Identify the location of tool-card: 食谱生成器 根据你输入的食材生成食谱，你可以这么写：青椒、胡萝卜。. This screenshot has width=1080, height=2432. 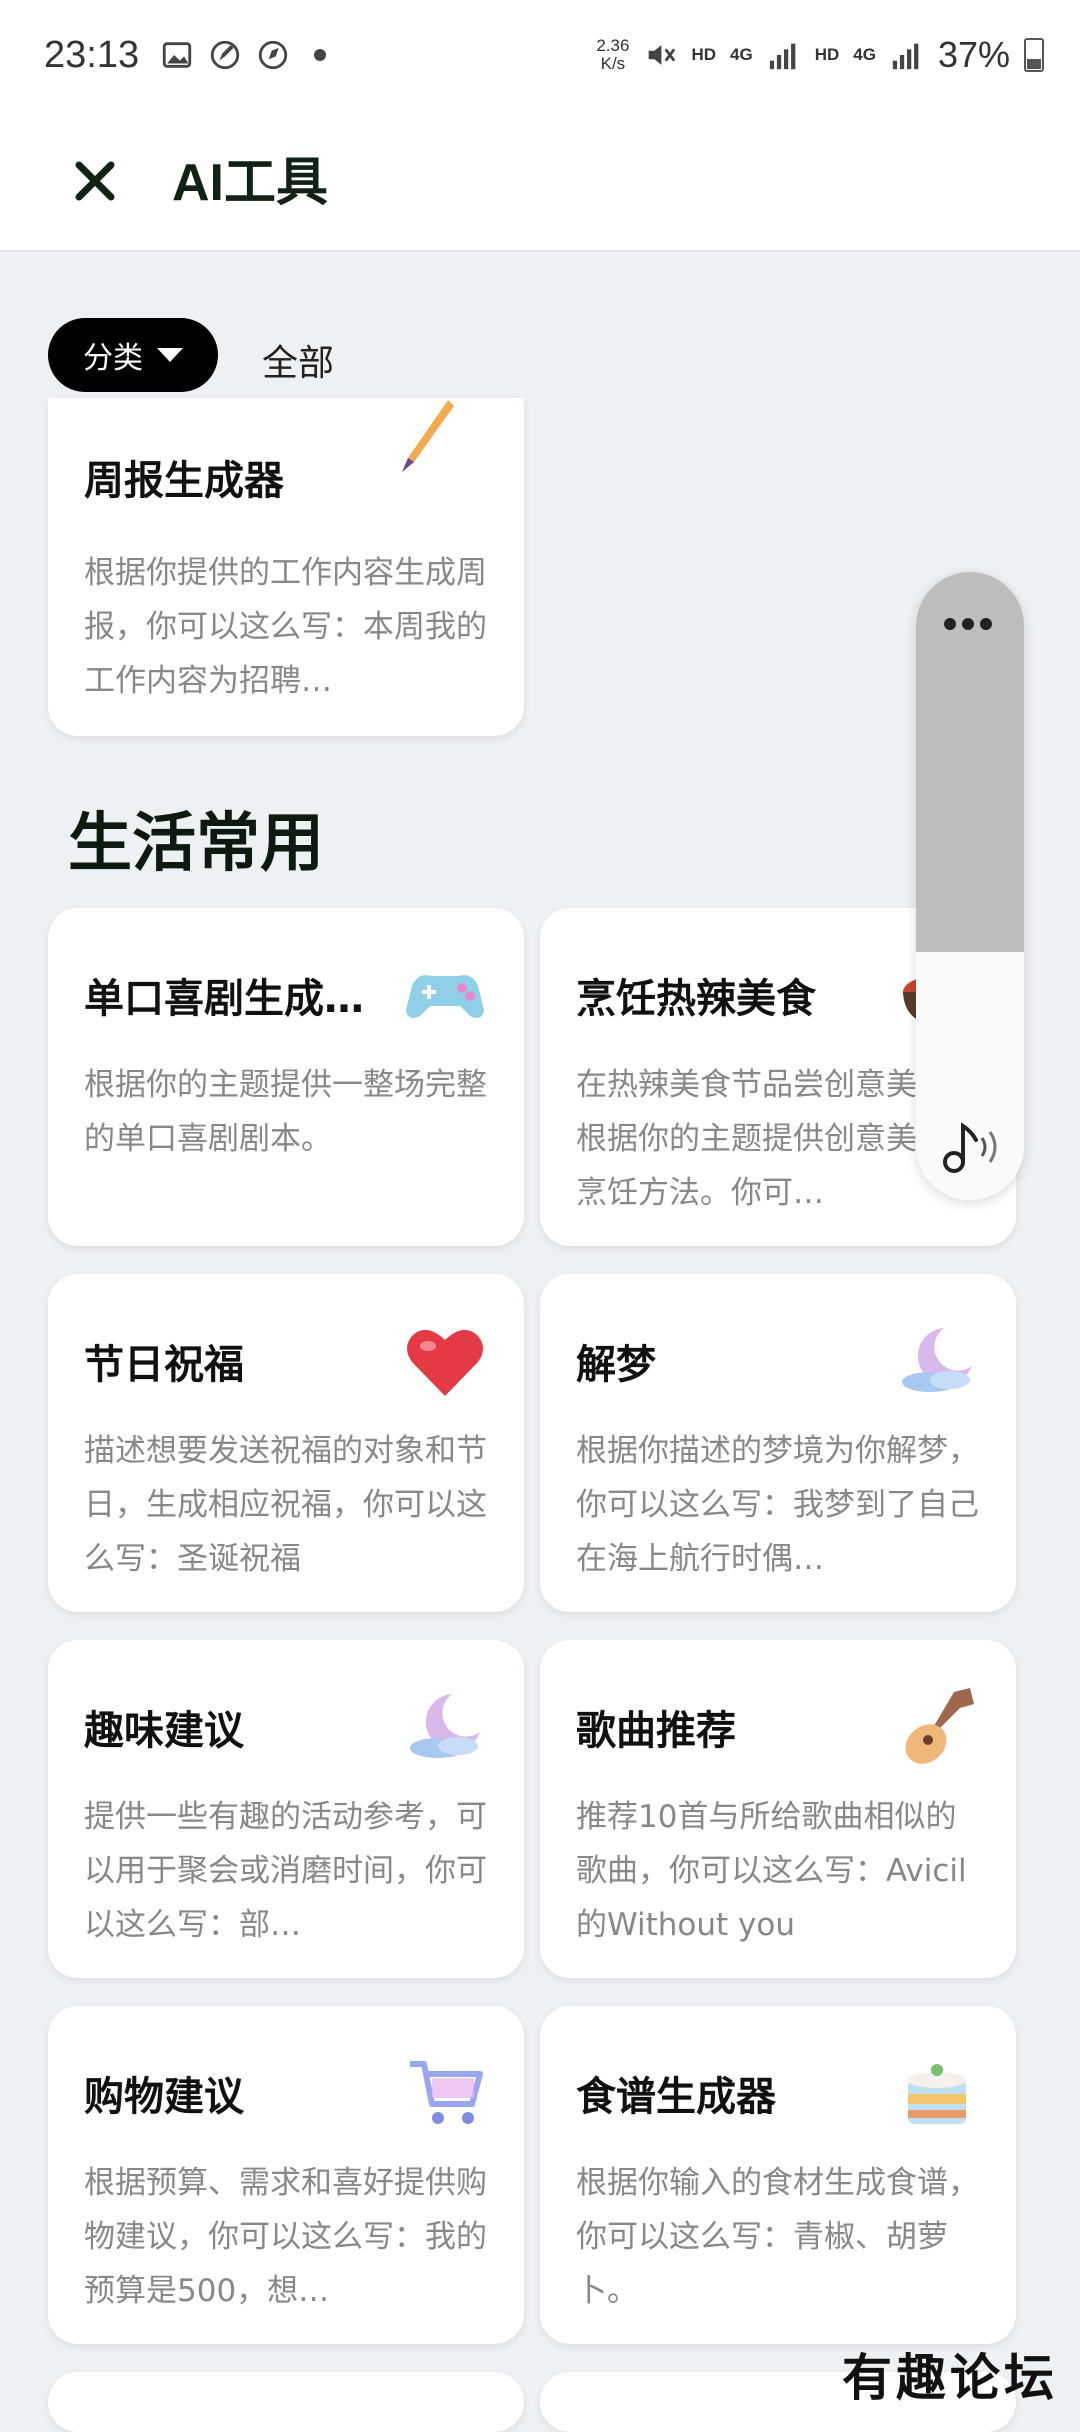
(778, 2175).